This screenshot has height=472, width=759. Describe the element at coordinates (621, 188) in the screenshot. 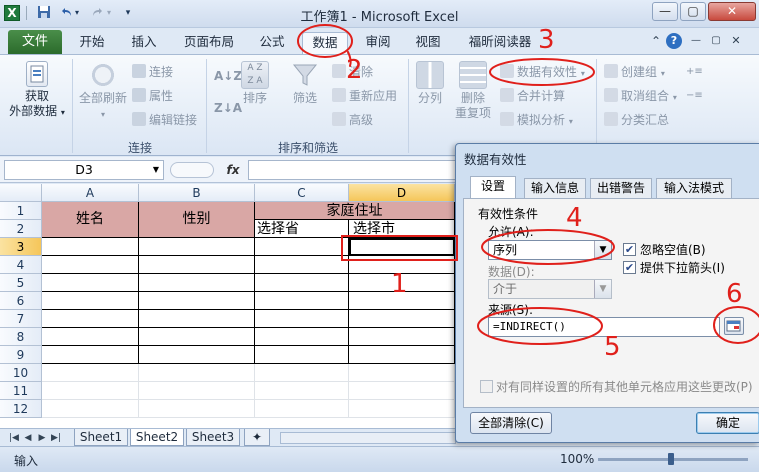

I see `dialog-tab-error-alert: 出错警告` at that location.